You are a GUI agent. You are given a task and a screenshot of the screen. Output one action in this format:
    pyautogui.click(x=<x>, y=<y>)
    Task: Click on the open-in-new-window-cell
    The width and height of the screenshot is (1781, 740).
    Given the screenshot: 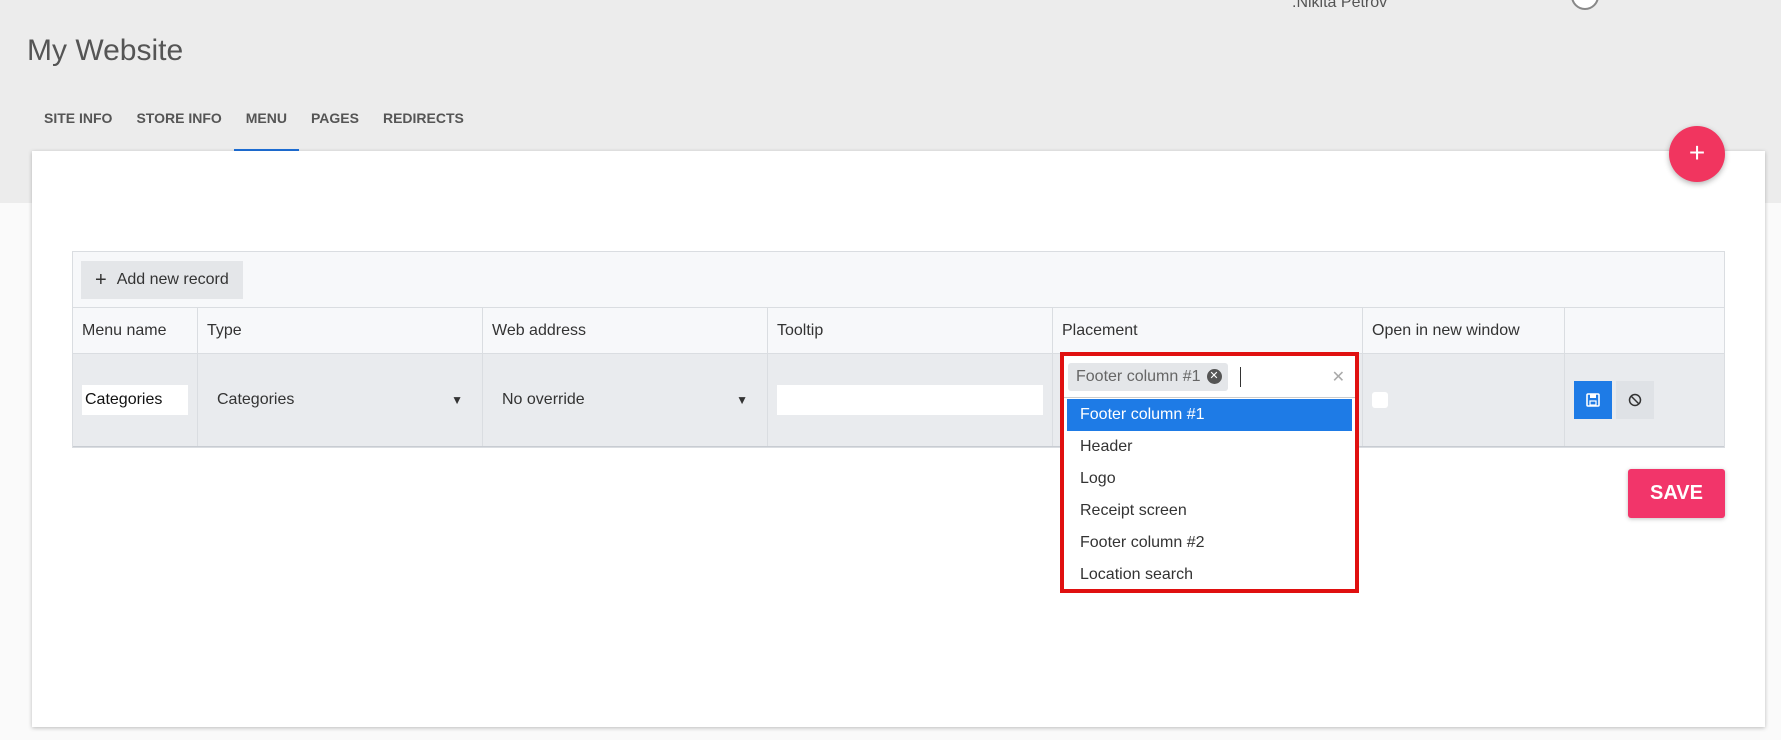 What is the action you would take?
    pyautogui.click(x=1464, y=400)
    